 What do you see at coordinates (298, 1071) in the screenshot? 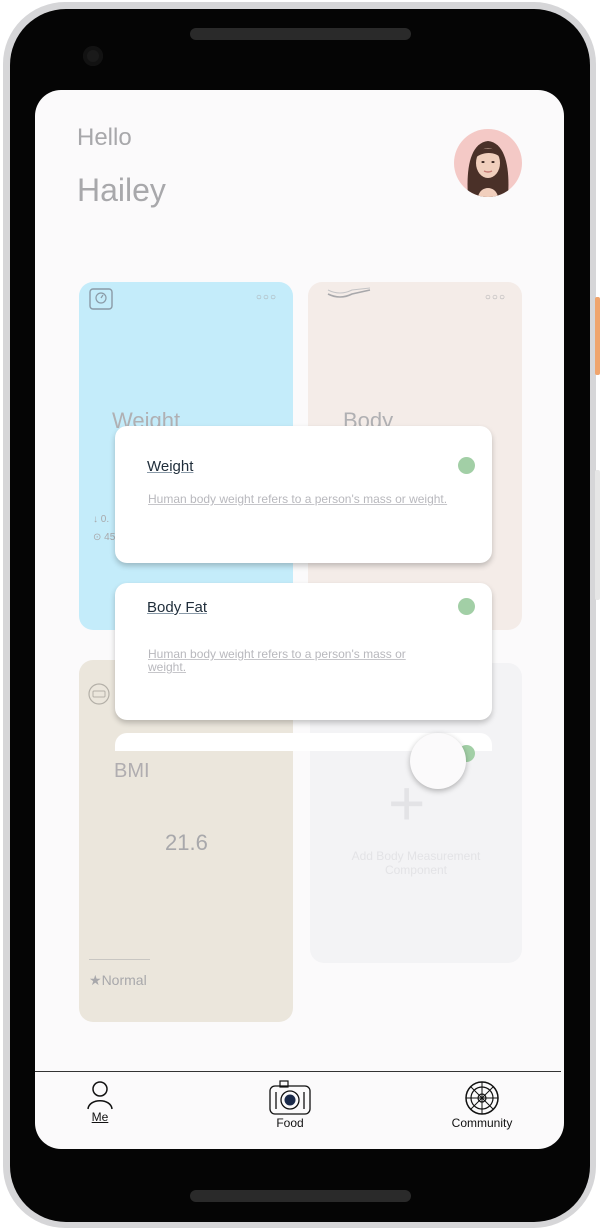
I see `nav-divider` at bounding box center [298, 1071].